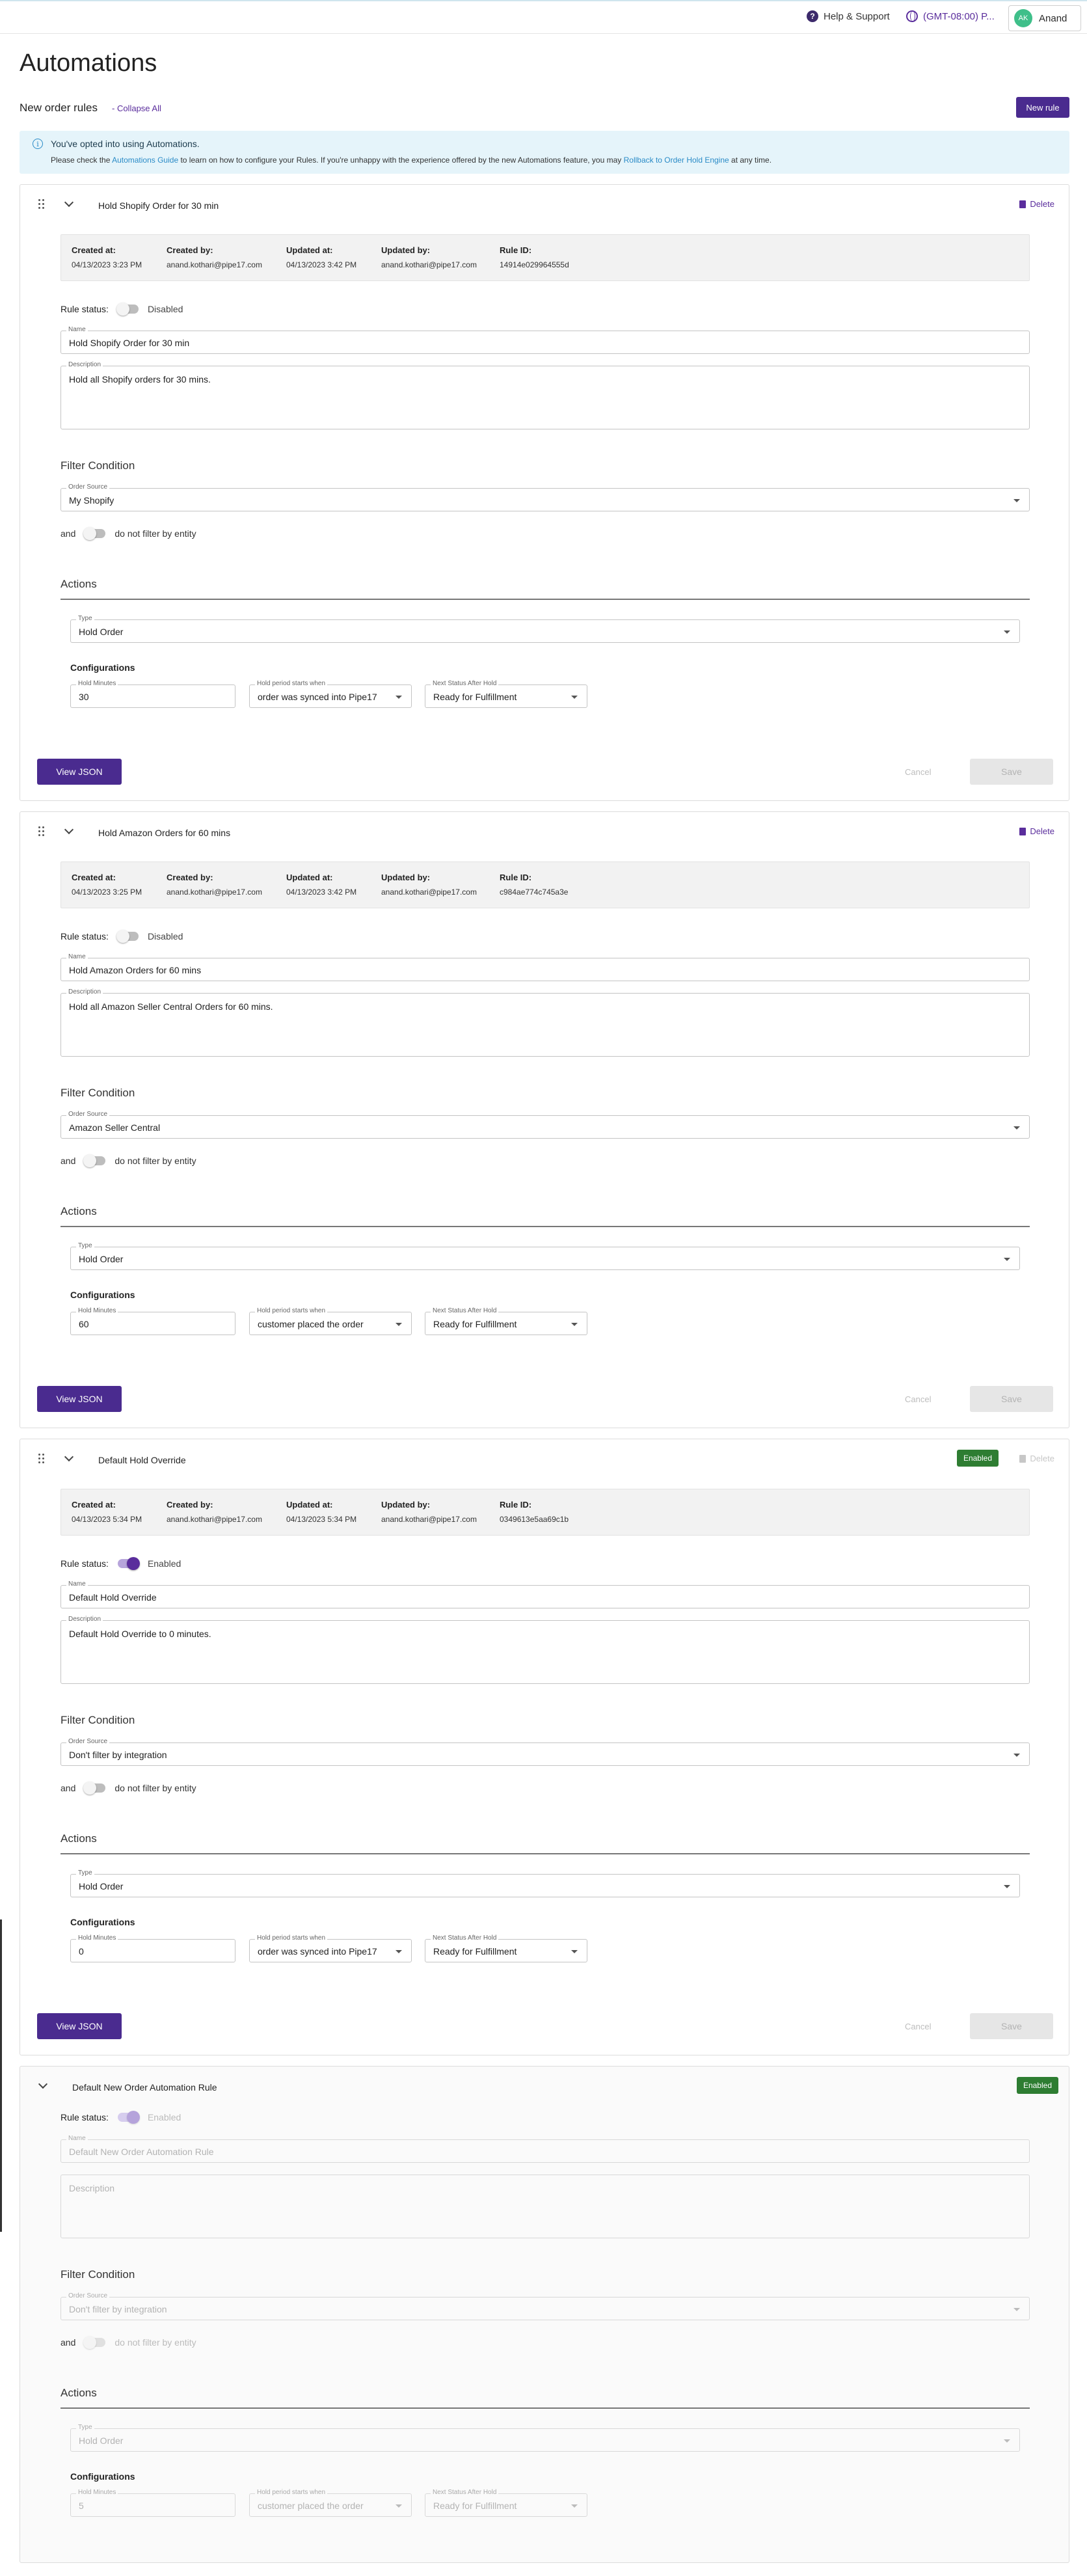 The width and height of the screenshot is (1087, 2576). What do you see at coordinates (545, 967) in the screenshot?
I see `name-field: Name Hold Amazon Orders for 60 mins` at bounding box center [545, 967].